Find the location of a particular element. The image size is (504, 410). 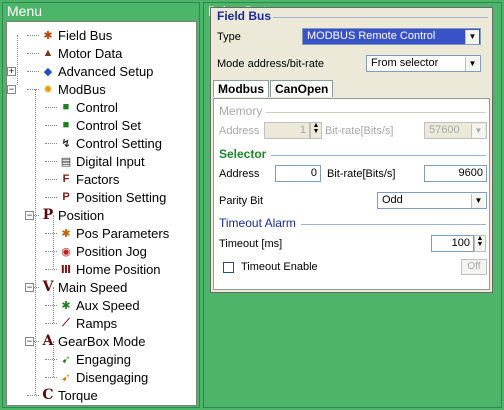

selector-address-input: 0 is located at coordinates (298, 173).